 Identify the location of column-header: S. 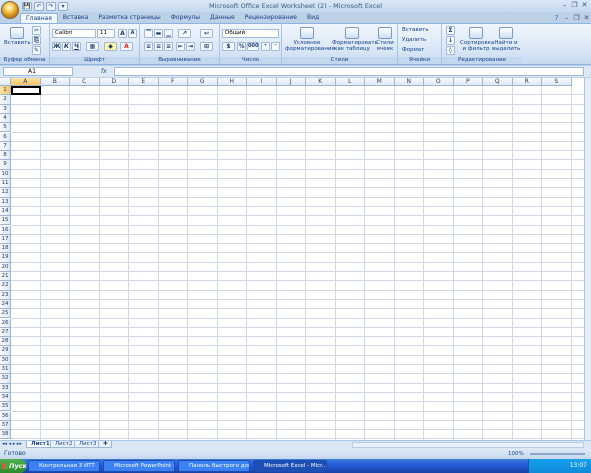
(557, 82).